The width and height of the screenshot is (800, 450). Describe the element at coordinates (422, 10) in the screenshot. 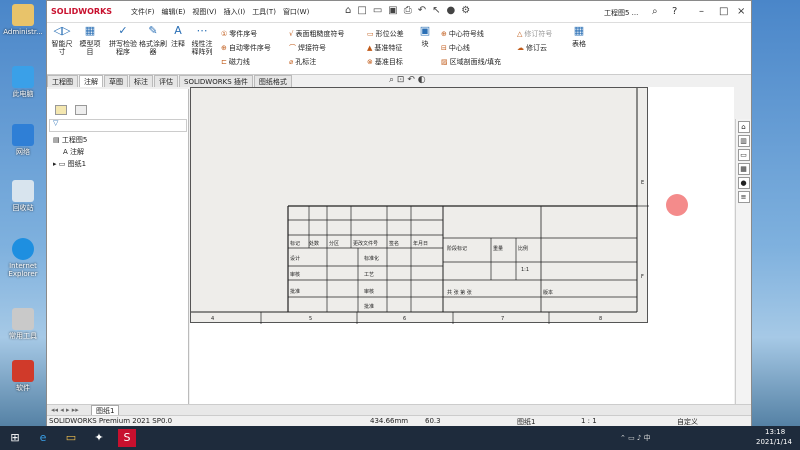

I see `undo-icon: ↶` at that location.